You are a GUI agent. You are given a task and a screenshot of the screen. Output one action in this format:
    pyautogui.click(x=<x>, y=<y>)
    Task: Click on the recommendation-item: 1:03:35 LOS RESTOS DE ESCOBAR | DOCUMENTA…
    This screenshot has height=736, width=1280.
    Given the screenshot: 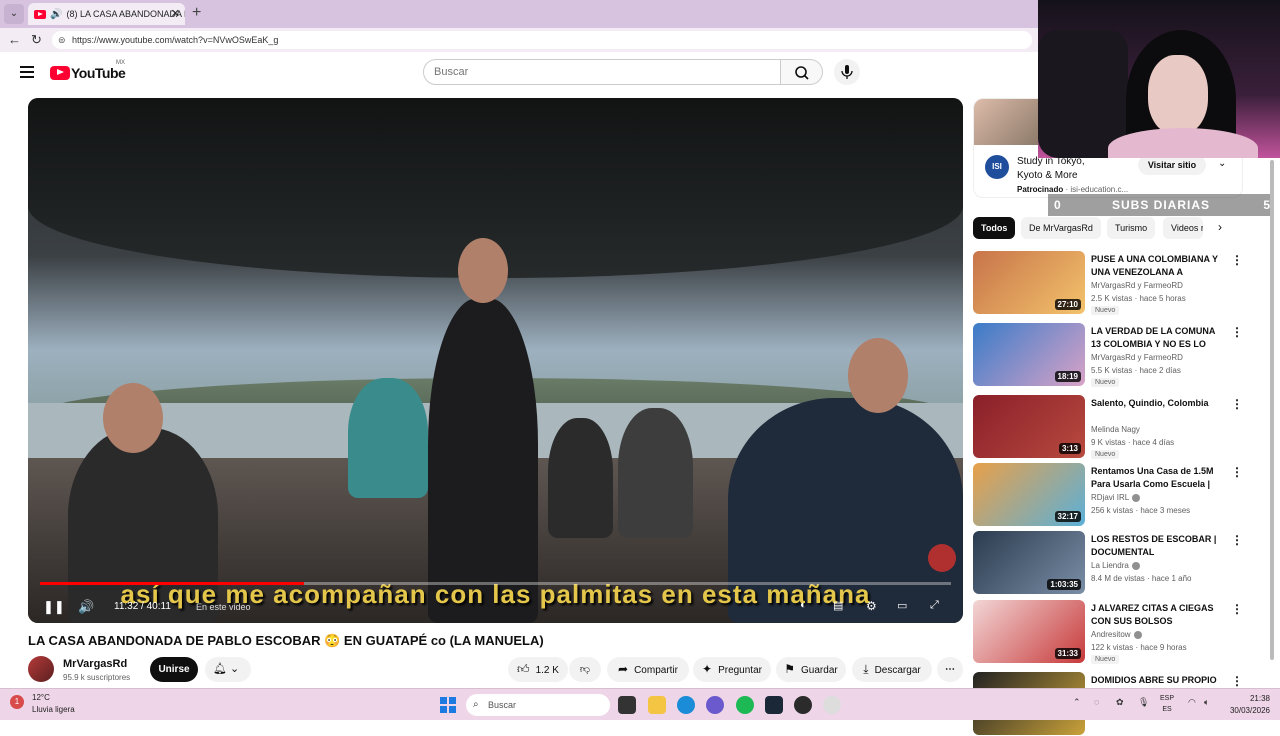 What is the action you would take?
    pyautogui.click(x=1113, y=563)
    